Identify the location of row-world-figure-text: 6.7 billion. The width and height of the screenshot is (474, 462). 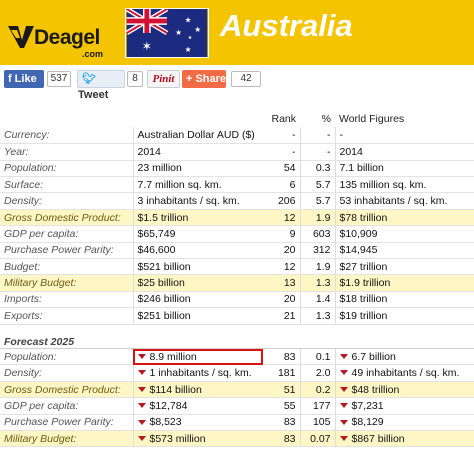
(373, 356).